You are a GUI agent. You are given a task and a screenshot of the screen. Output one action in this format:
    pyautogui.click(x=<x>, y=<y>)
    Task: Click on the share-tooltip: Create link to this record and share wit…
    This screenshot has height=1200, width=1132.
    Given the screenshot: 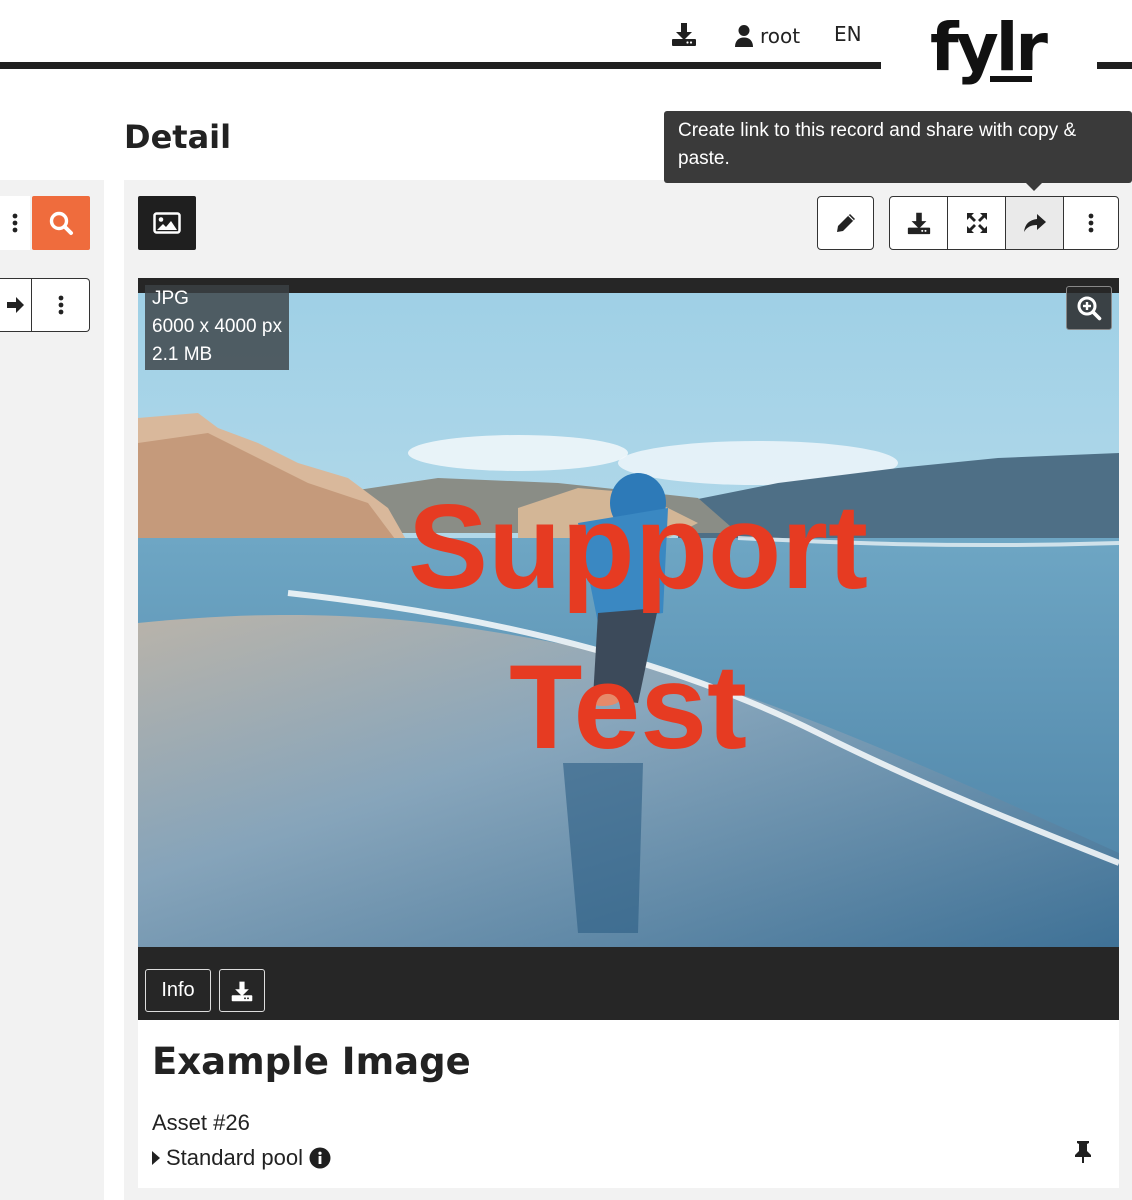 What is the action you would take?
    pyautogui.click(x=898, y=147)
    